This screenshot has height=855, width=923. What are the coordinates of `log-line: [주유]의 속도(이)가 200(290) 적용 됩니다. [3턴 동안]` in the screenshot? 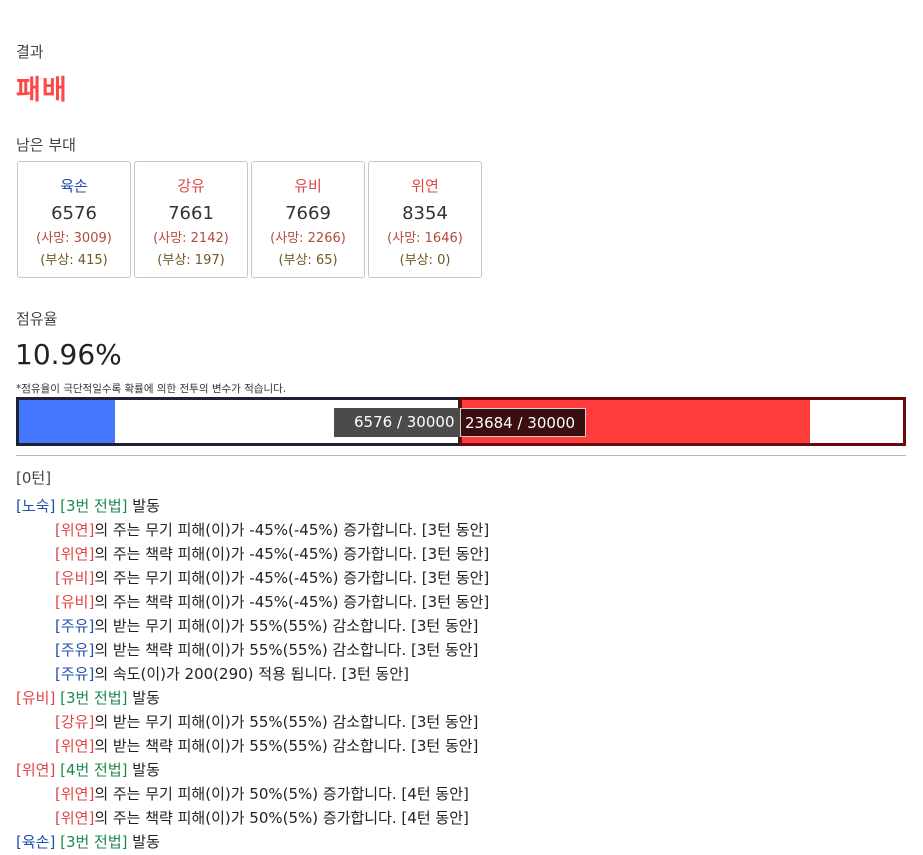 It's located at (461, 674).